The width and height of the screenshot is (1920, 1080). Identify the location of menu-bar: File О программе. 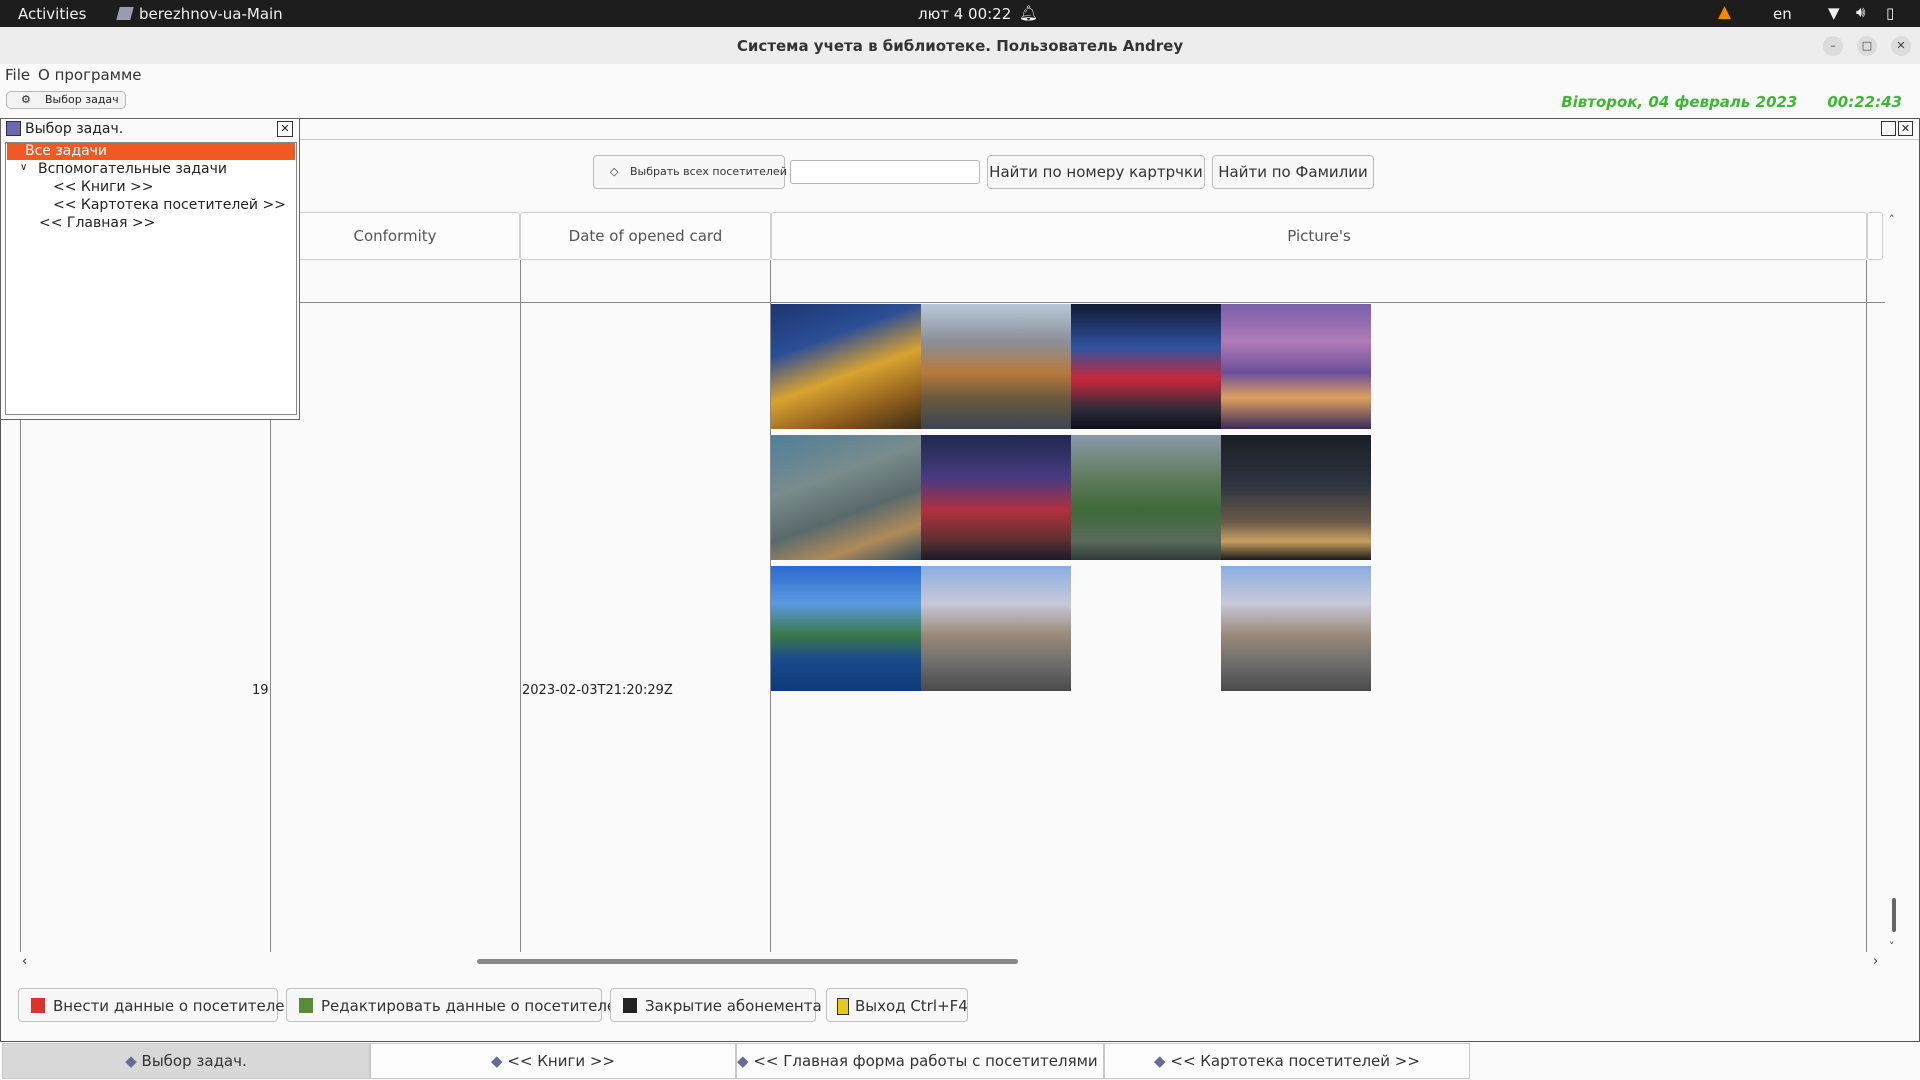
(960, 75).